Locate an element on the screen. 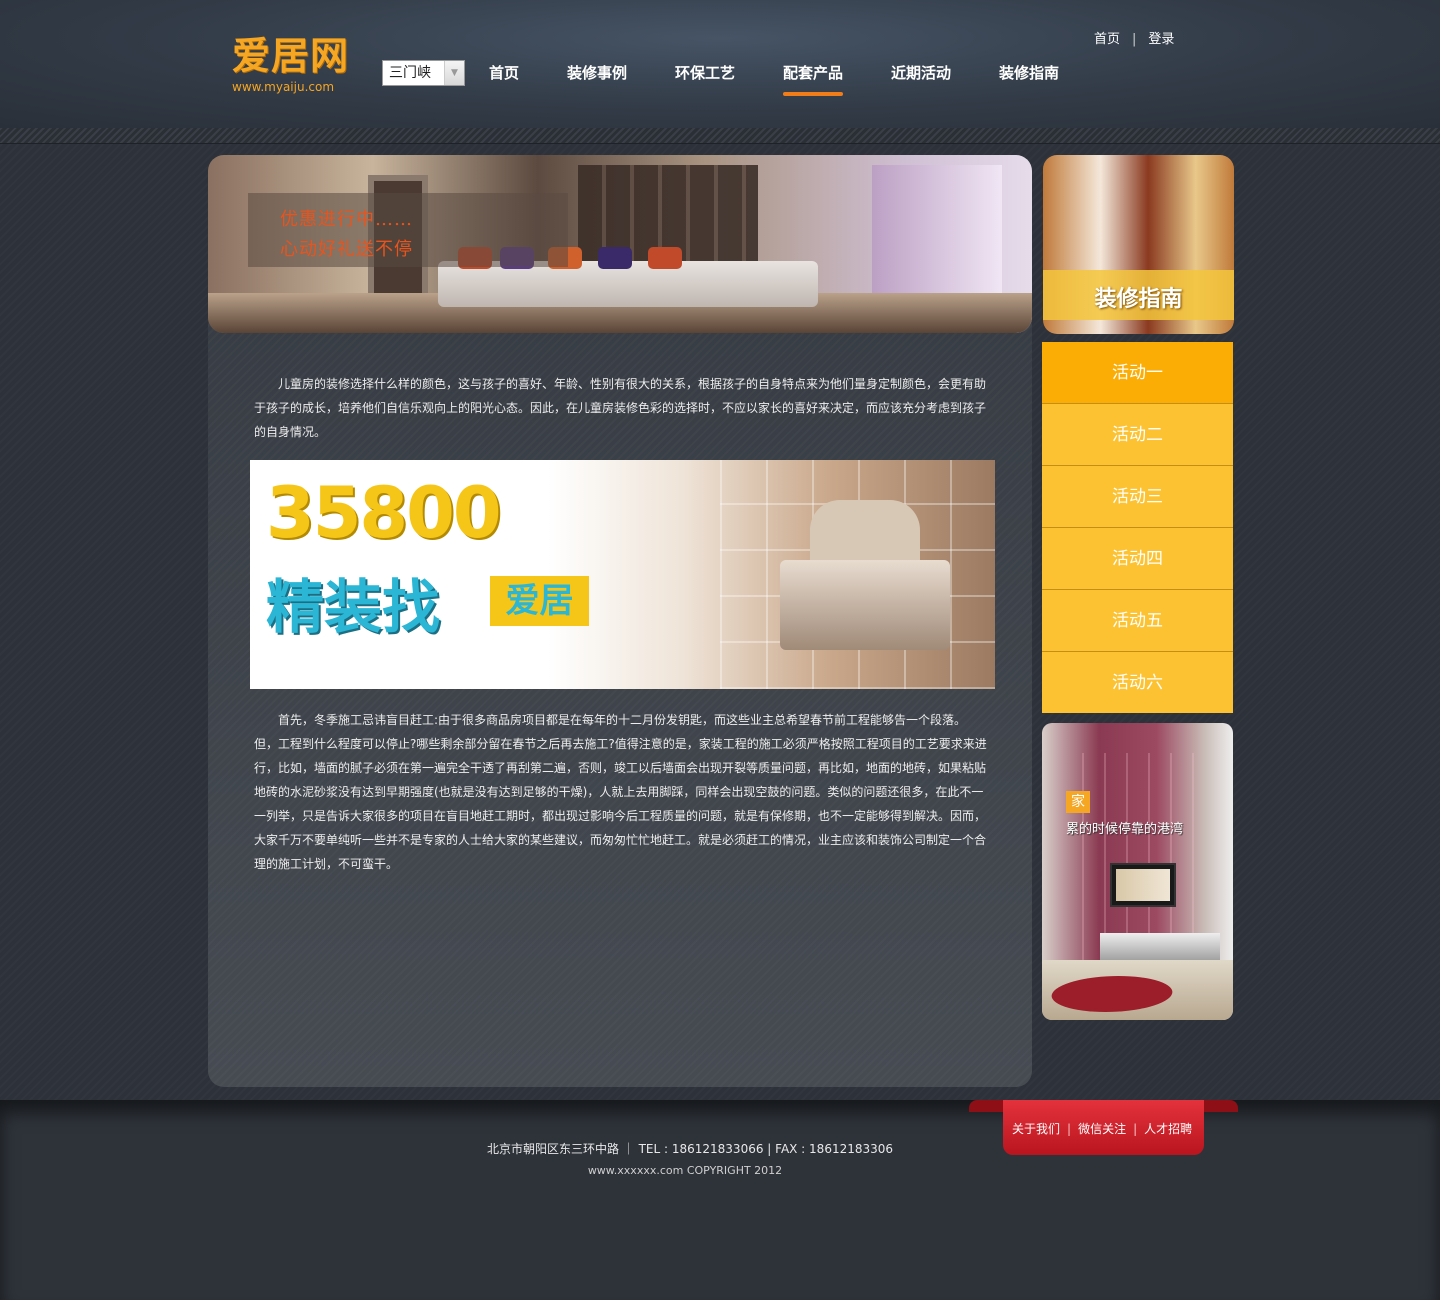  activity-list: 活动一 活动二 活动三 活动四 活动五 活动六 is located at coordinates (1137, 527).